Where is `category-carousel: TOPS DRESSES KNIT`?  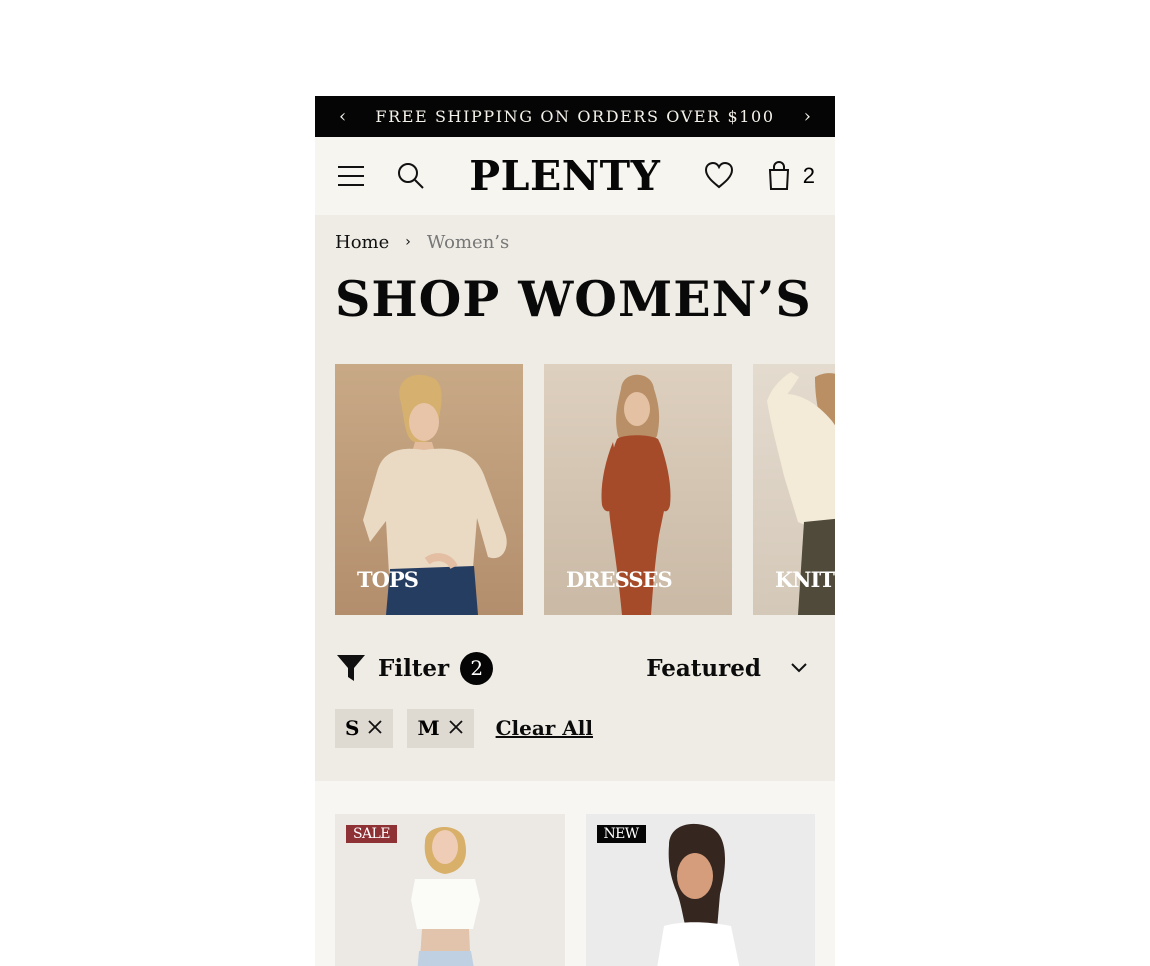
category-carousel: TOPS DRESSES KNIT is located at coordinates (585, 489).